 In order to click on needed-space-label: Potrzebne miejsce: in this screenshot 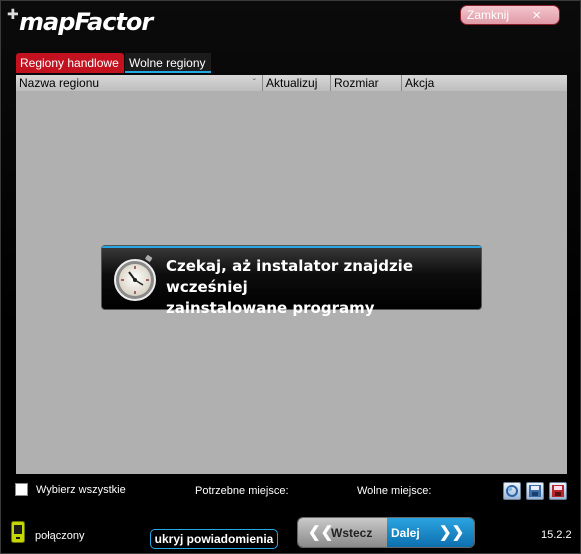, I will do `click(242, 491)`.